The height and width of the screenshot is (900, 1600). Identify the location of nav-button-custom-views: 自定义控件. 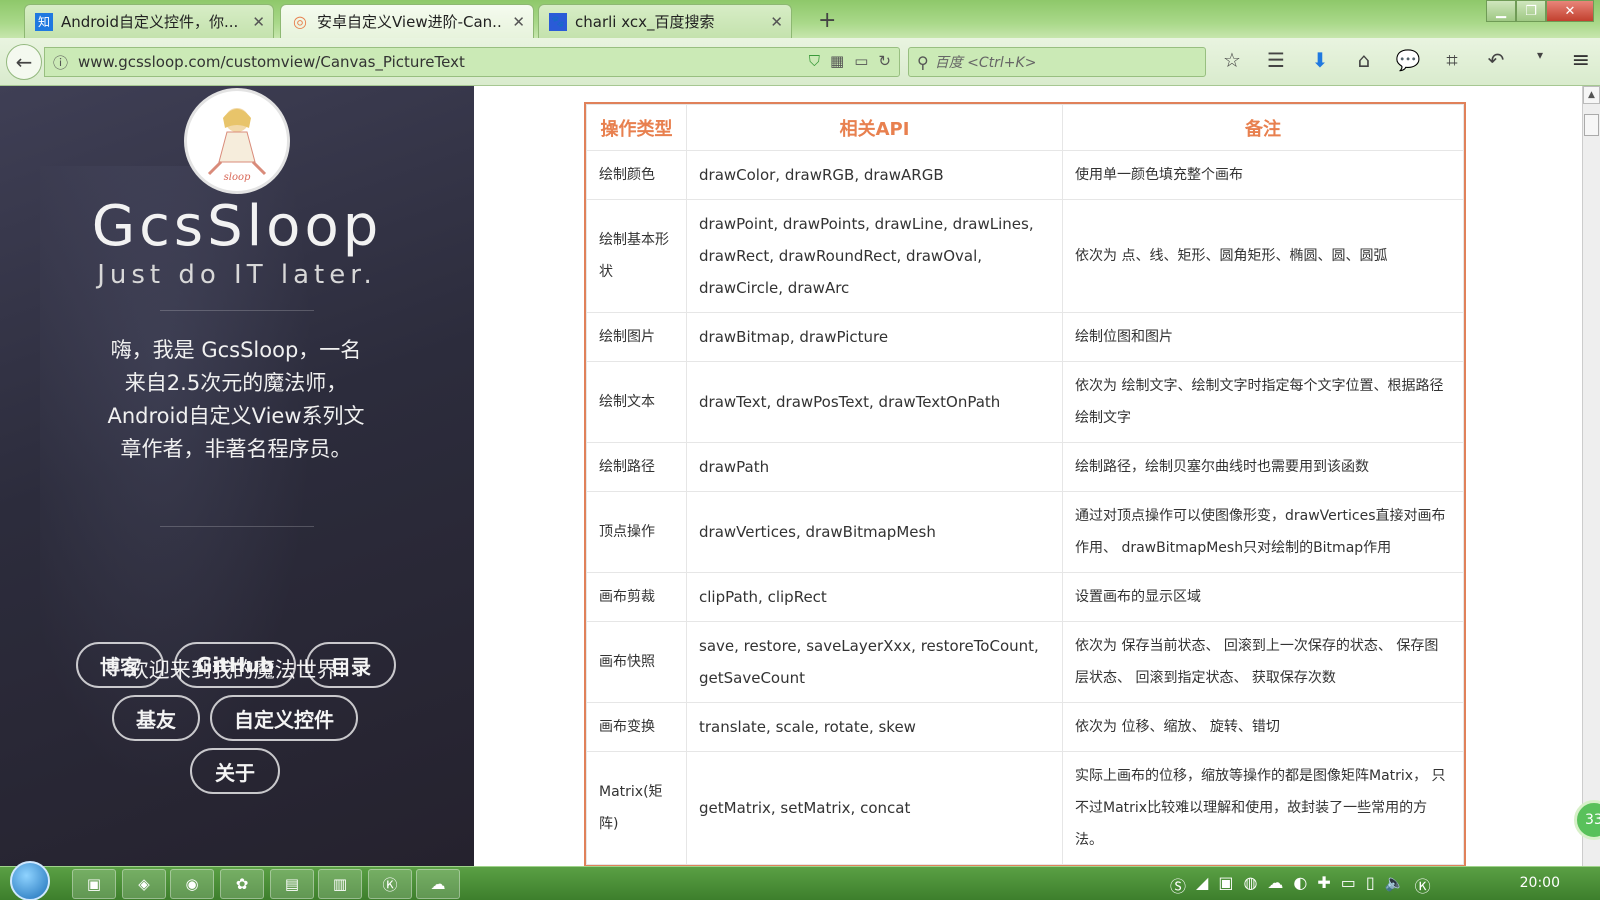
(284, 718).